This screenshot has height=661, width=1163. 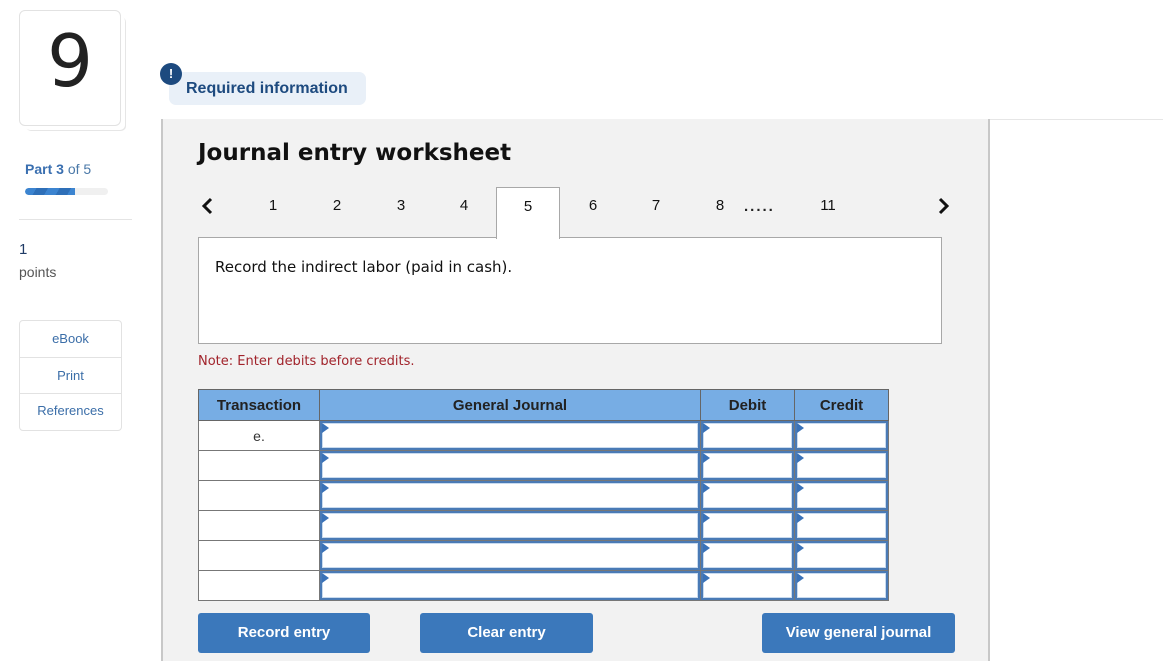 What do you see at coordinates (858, 633) in the screenshot?
I see `view-general-journal-button: View general journal` at bounding box center [858, 633].